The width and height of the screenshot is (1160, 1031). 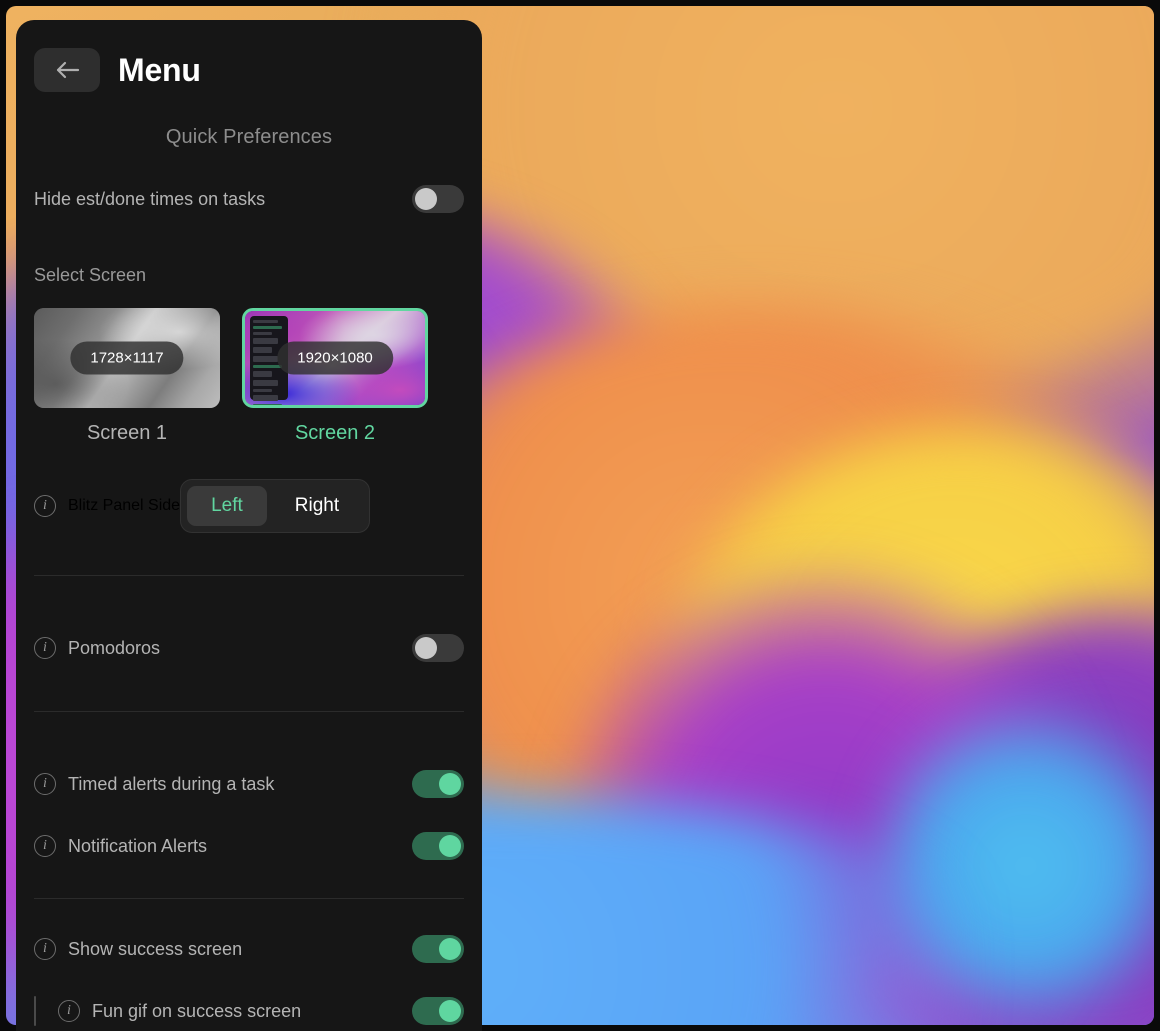 I want to click on hide-times-label: Hide est/done times on tasks, so click(x=150, y=198).